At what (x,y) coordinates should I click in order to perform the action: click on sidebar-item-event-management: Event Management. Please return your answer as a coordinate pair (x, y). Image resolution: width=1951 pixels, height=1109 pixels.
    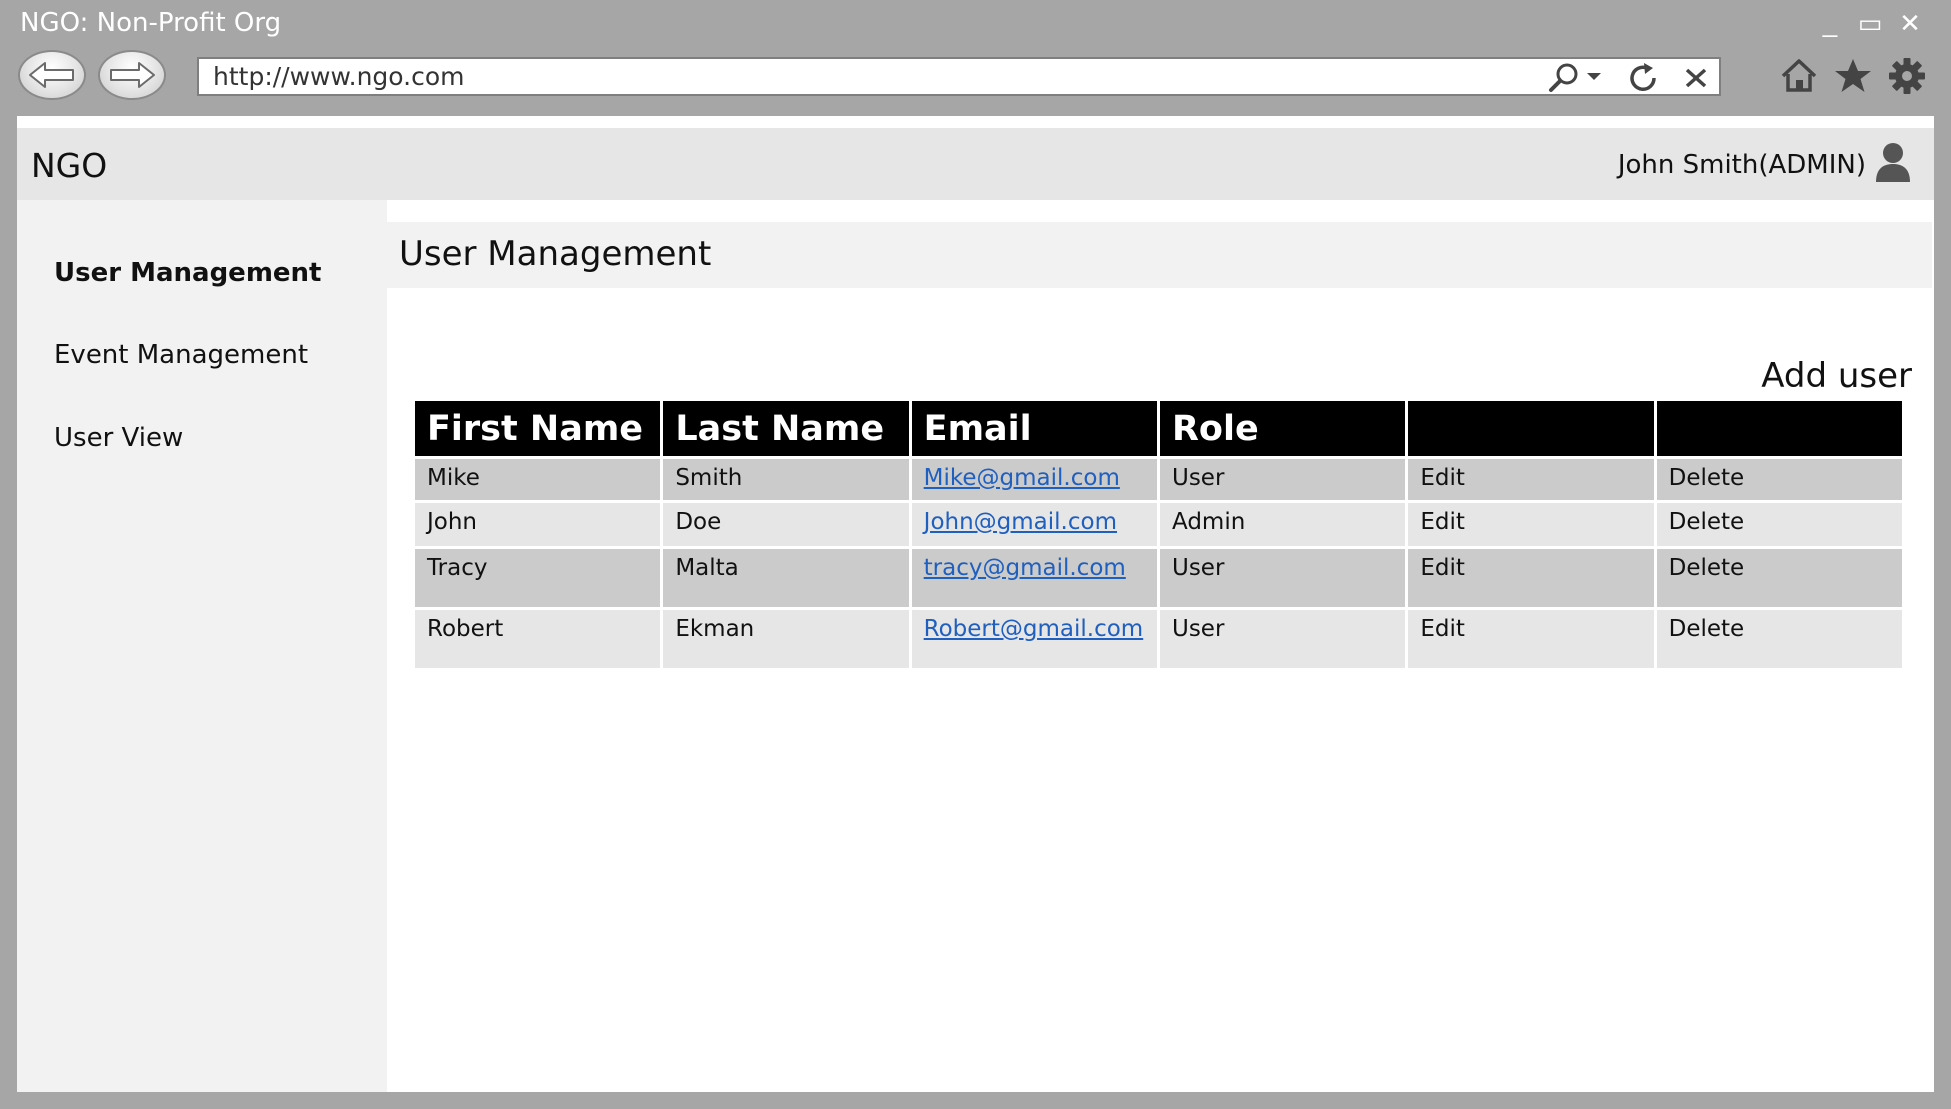
    Looking at the image, I should click on (181, 355).